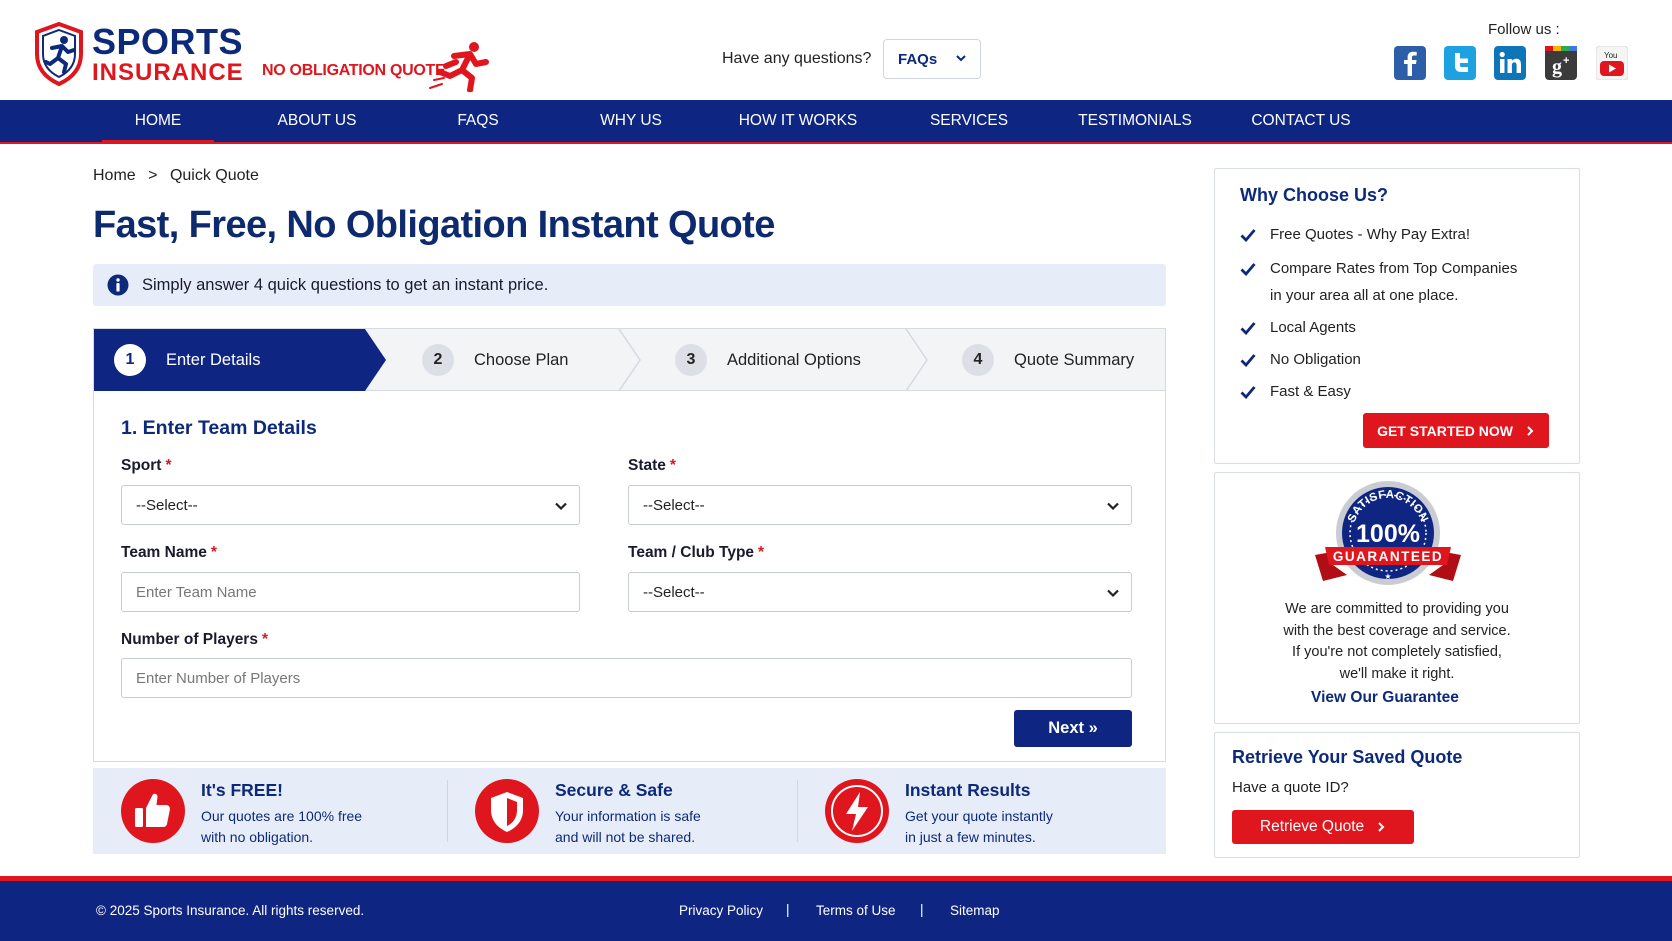 This screenshot has width=1672, height=941. What do you see at coordinates (167, 505) in the screenshot?
I see `sport-select-value: --Select--` at bounding box center [167, 505].